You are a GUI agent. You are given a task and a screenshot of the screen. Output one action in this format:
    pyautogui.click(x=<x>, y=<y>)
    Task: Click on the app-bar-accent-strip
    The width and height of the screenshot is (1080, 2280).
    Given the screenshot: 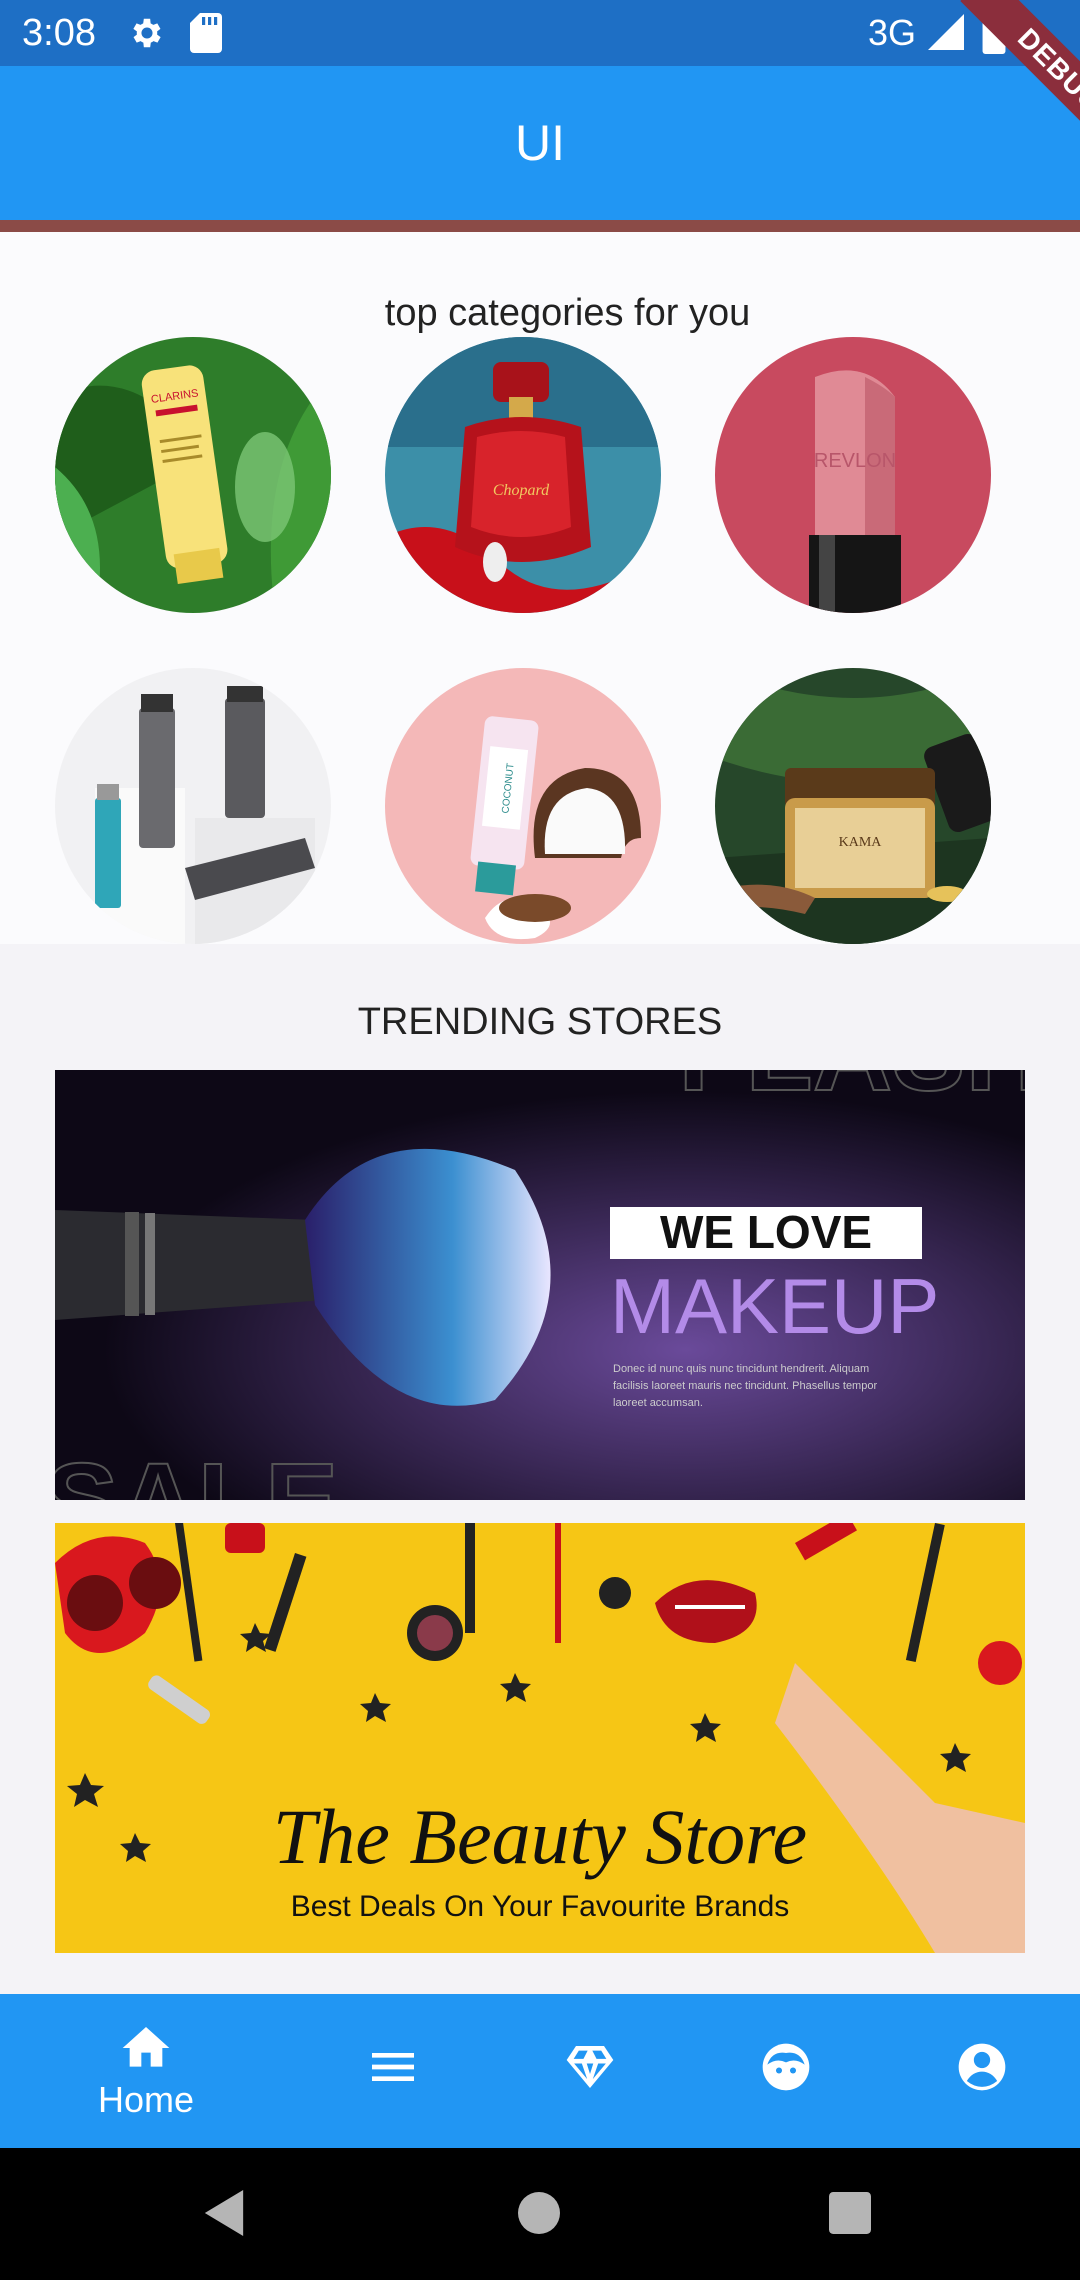 What is the action you would take?
    pyautogui.click(x=540, y=226)
    